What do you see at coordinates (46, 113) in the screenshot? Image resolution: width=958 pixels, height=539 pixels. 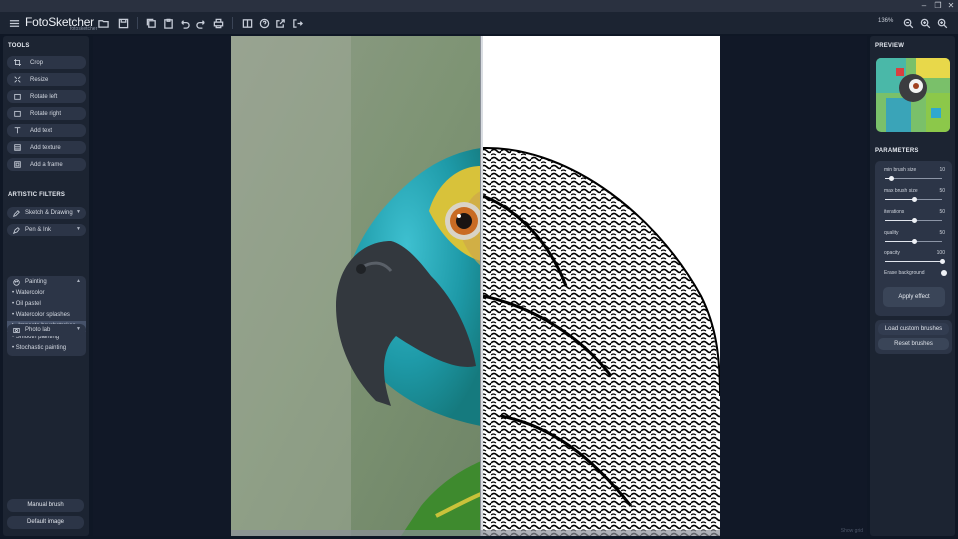 I see `rotate-right-button: Rotate right` at bounding box center [46, 113].